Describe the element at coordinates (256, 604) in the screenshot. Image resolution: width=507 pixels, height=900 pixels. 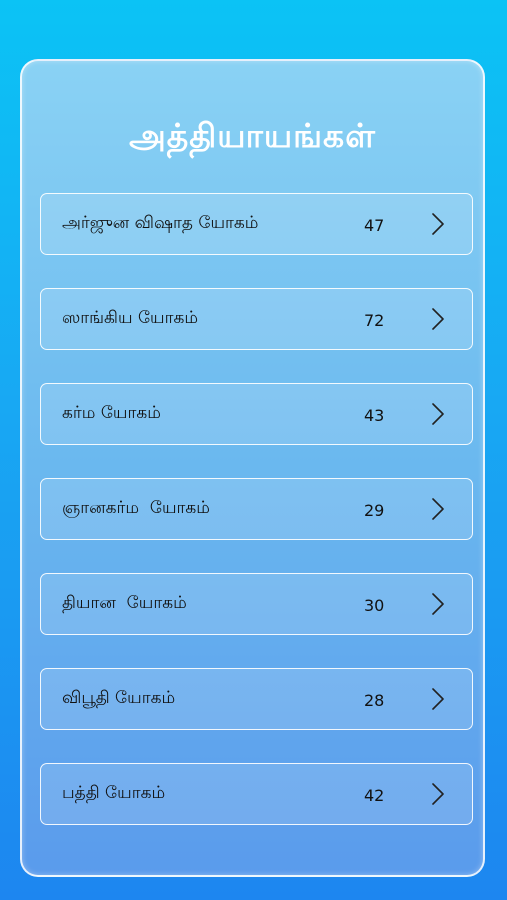
I see `chapter-row-5: தியான யோகம் 30` at that location.